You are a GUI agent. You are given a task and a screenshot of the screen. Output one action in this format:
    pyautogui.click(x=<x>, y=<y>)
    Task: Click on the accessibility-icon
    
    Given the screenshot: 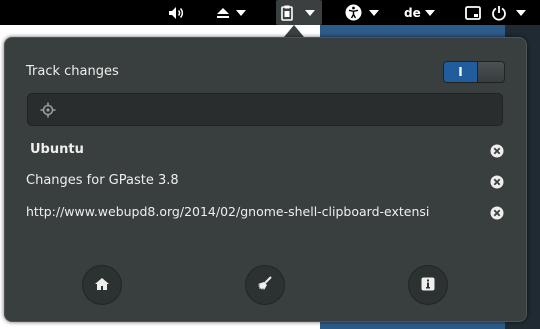 What is the action you would take?
    pyautogui.click(x=353, y=12)
    